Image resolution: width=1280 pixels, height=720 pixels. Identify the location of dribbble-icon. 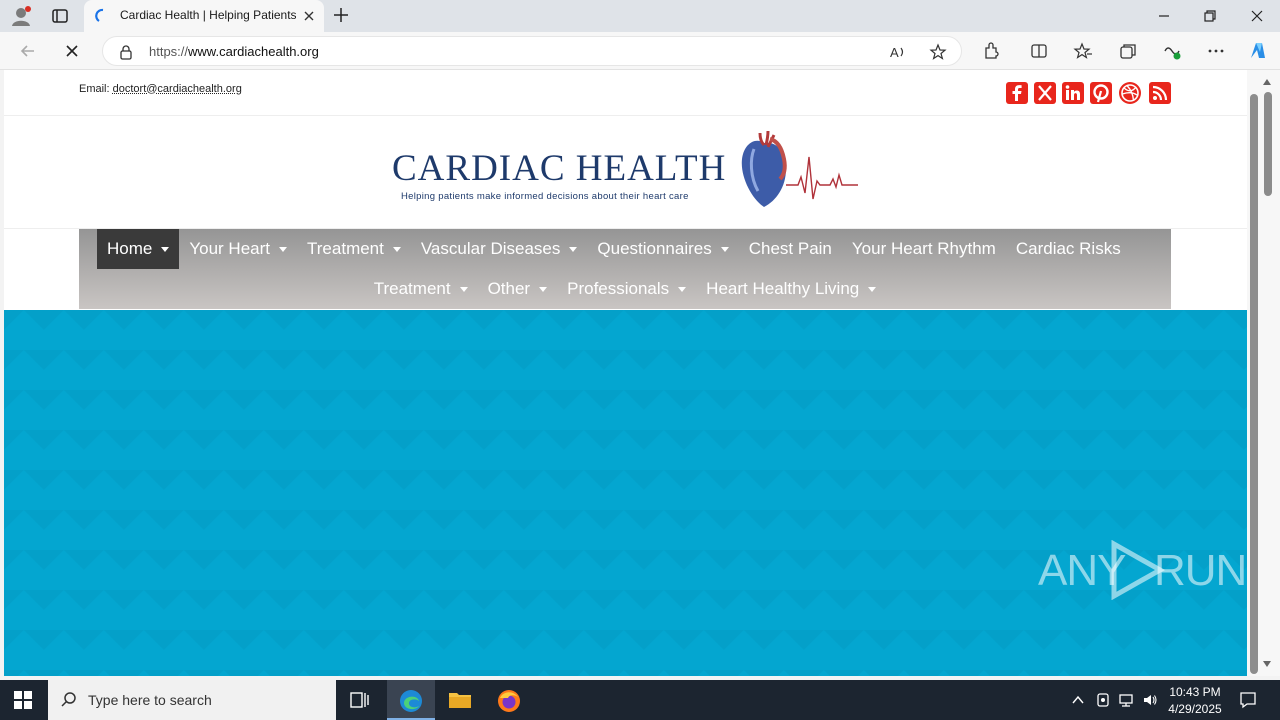
(1130, 93).